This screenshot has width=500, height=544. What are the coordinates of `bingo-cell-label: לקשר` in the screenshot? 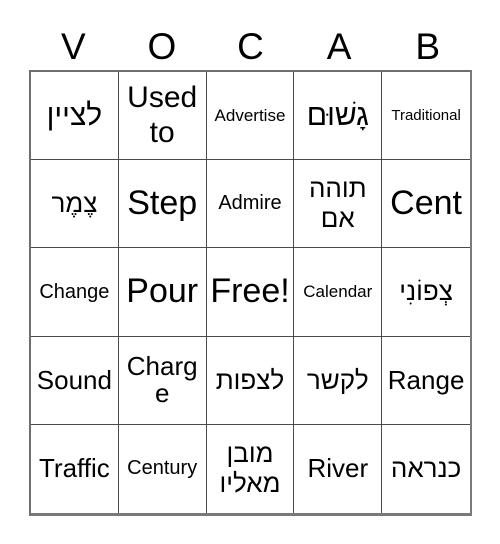 It's located at (337, 379).